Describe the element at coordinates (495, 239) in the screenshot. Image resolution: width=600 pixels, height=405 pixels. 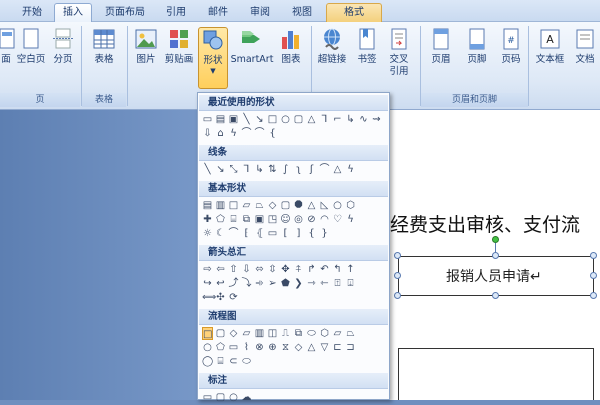
I see `rotation-handle` at that location.